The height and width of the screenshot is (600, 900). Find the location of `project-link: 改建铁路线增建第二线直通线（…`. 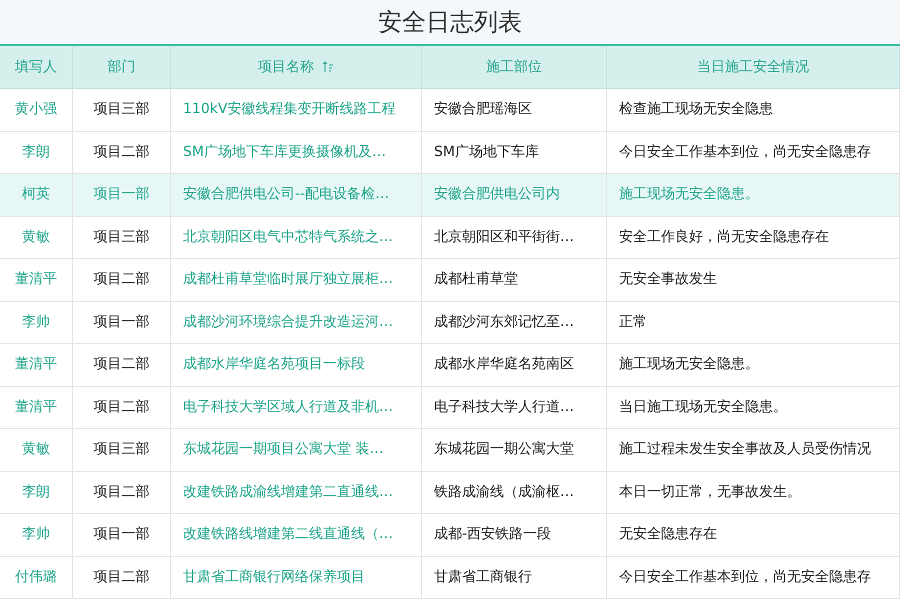

project-link: 改建铁路线增建第二线直通线（… is located at coordinates (288, 535).